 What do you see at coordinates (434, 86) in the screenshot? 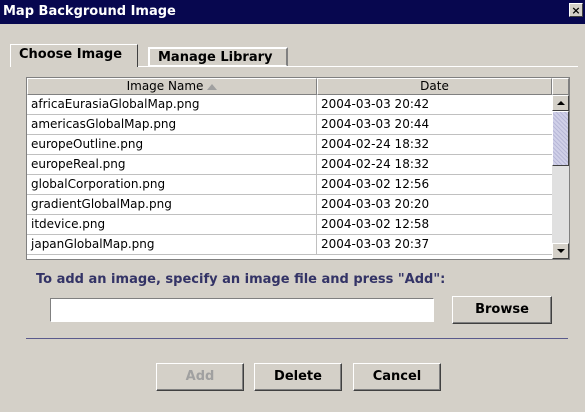
I see `column-header-date: Date` at bounding box center [434, 86].